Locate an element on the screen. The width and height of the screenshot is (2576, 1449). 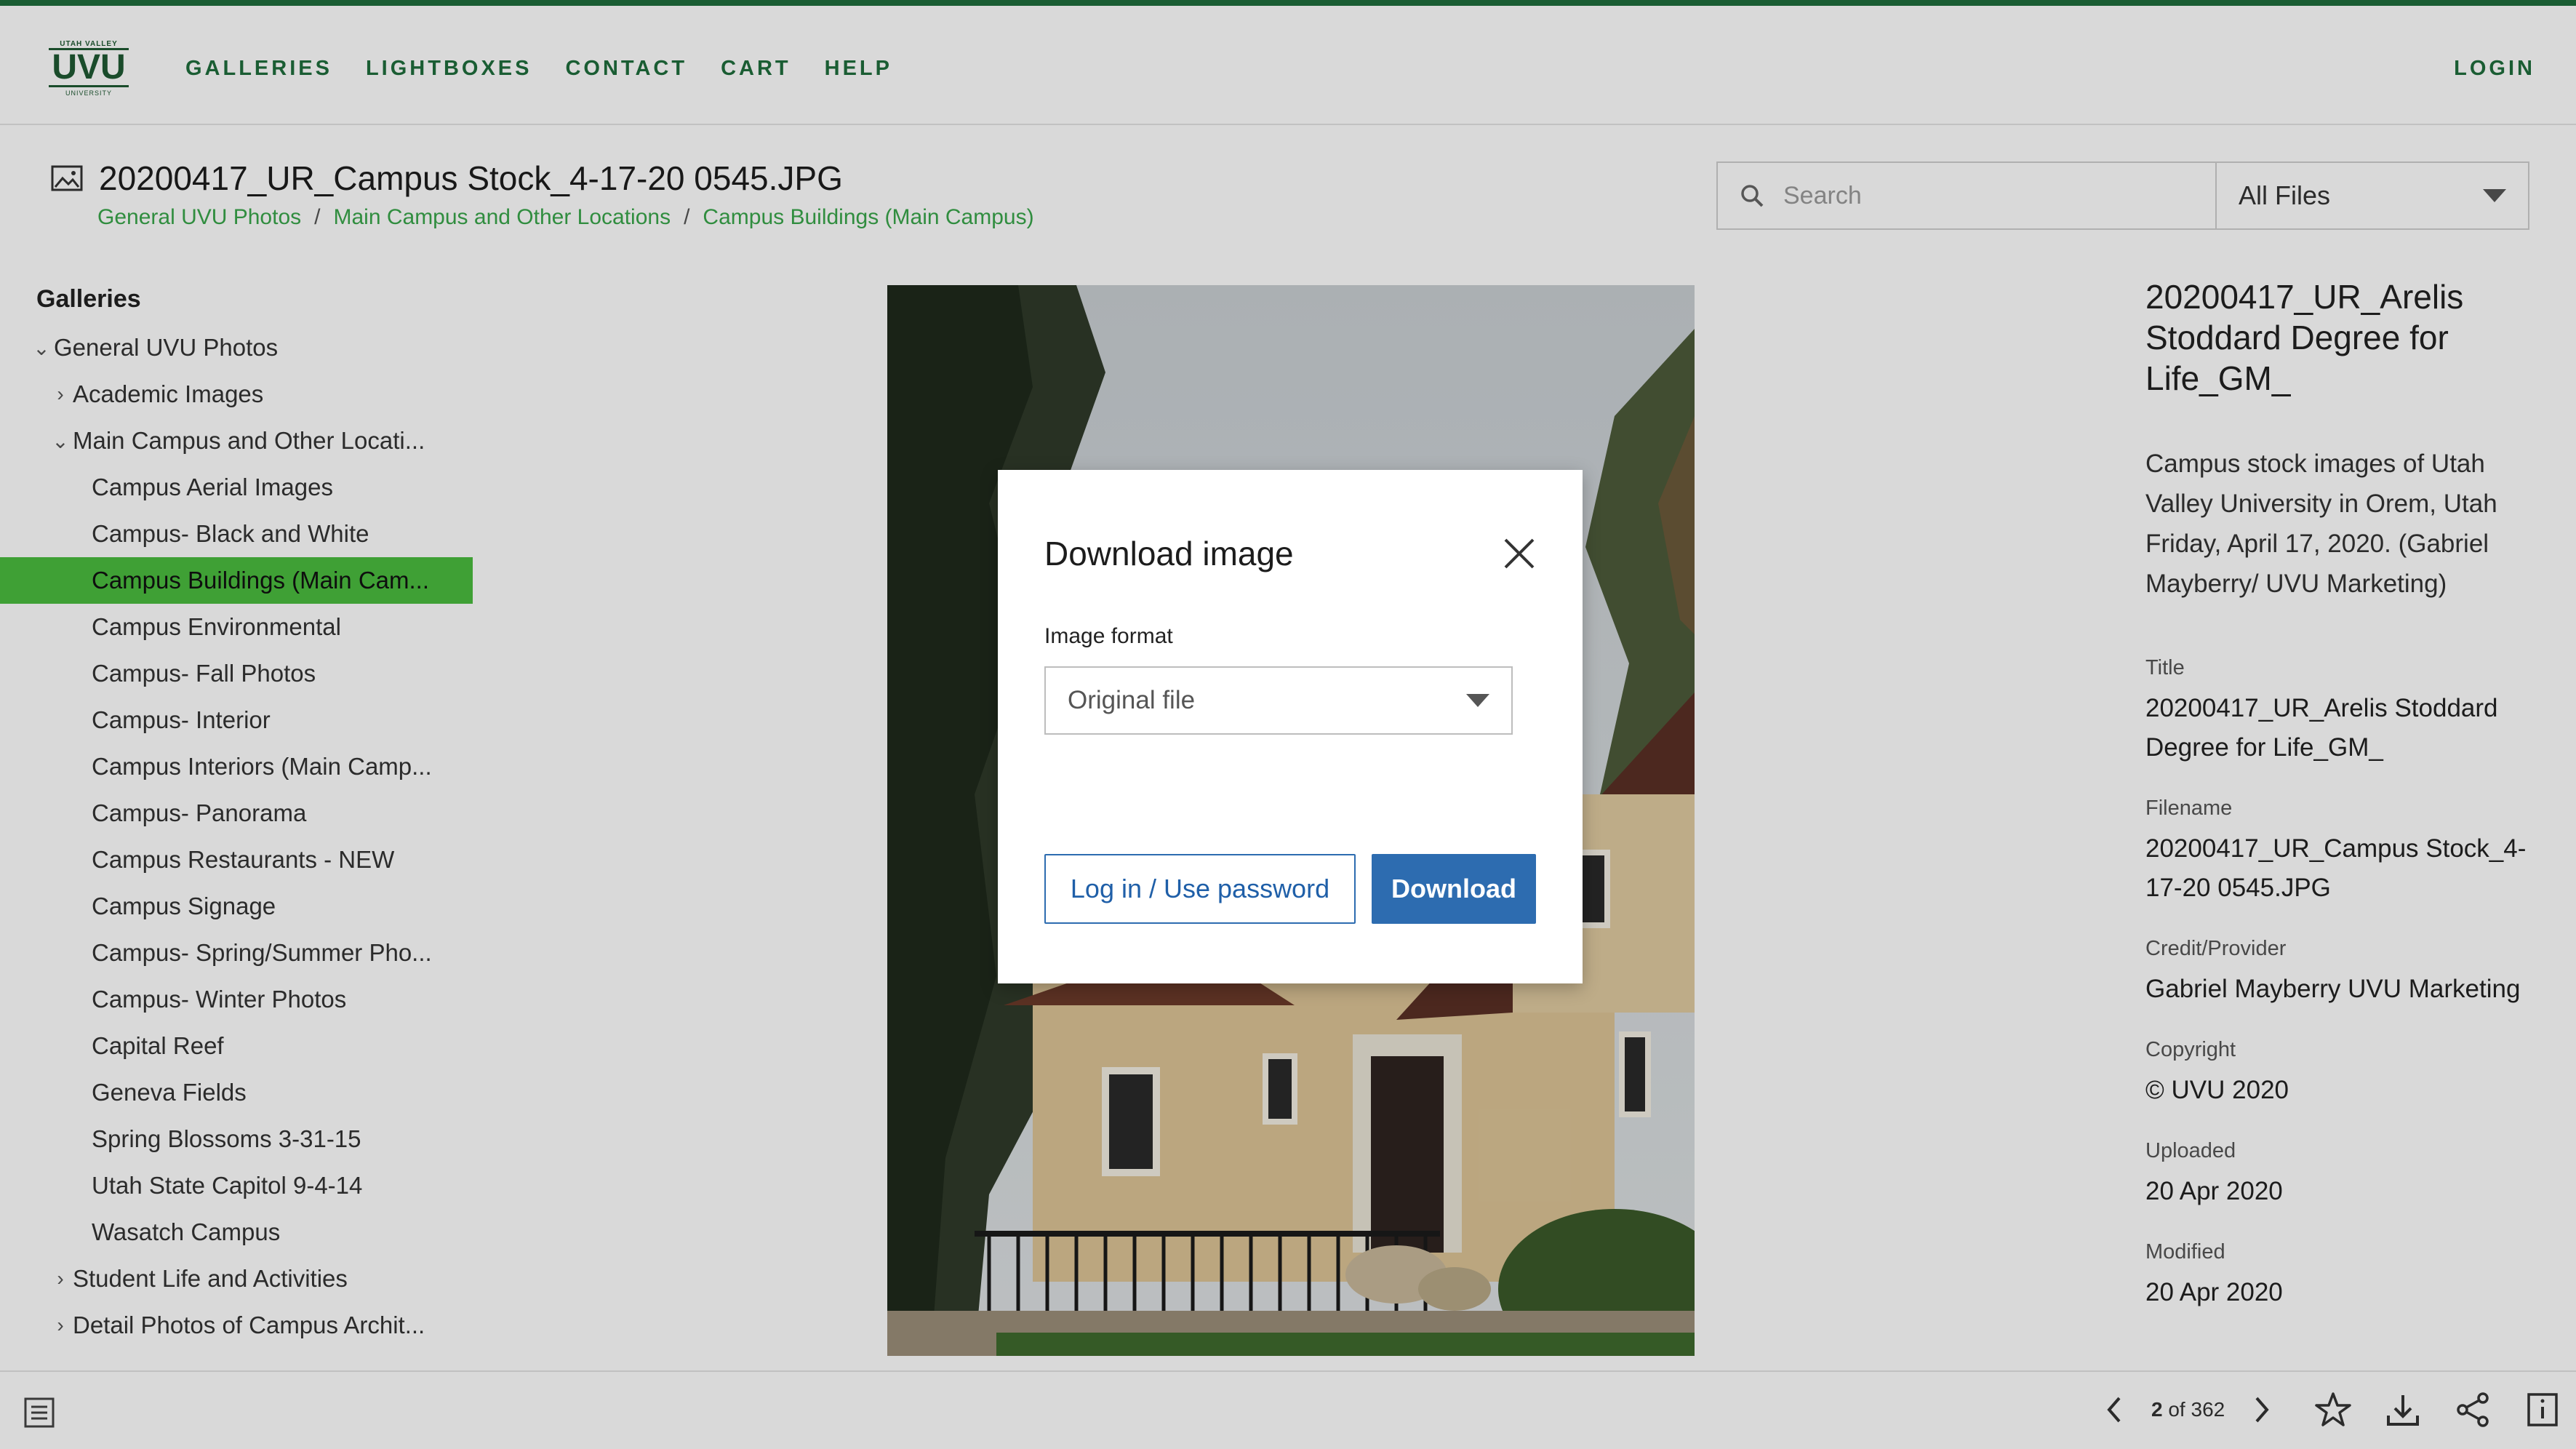
chevron-down-icon is located at coordinates (1477, 701).